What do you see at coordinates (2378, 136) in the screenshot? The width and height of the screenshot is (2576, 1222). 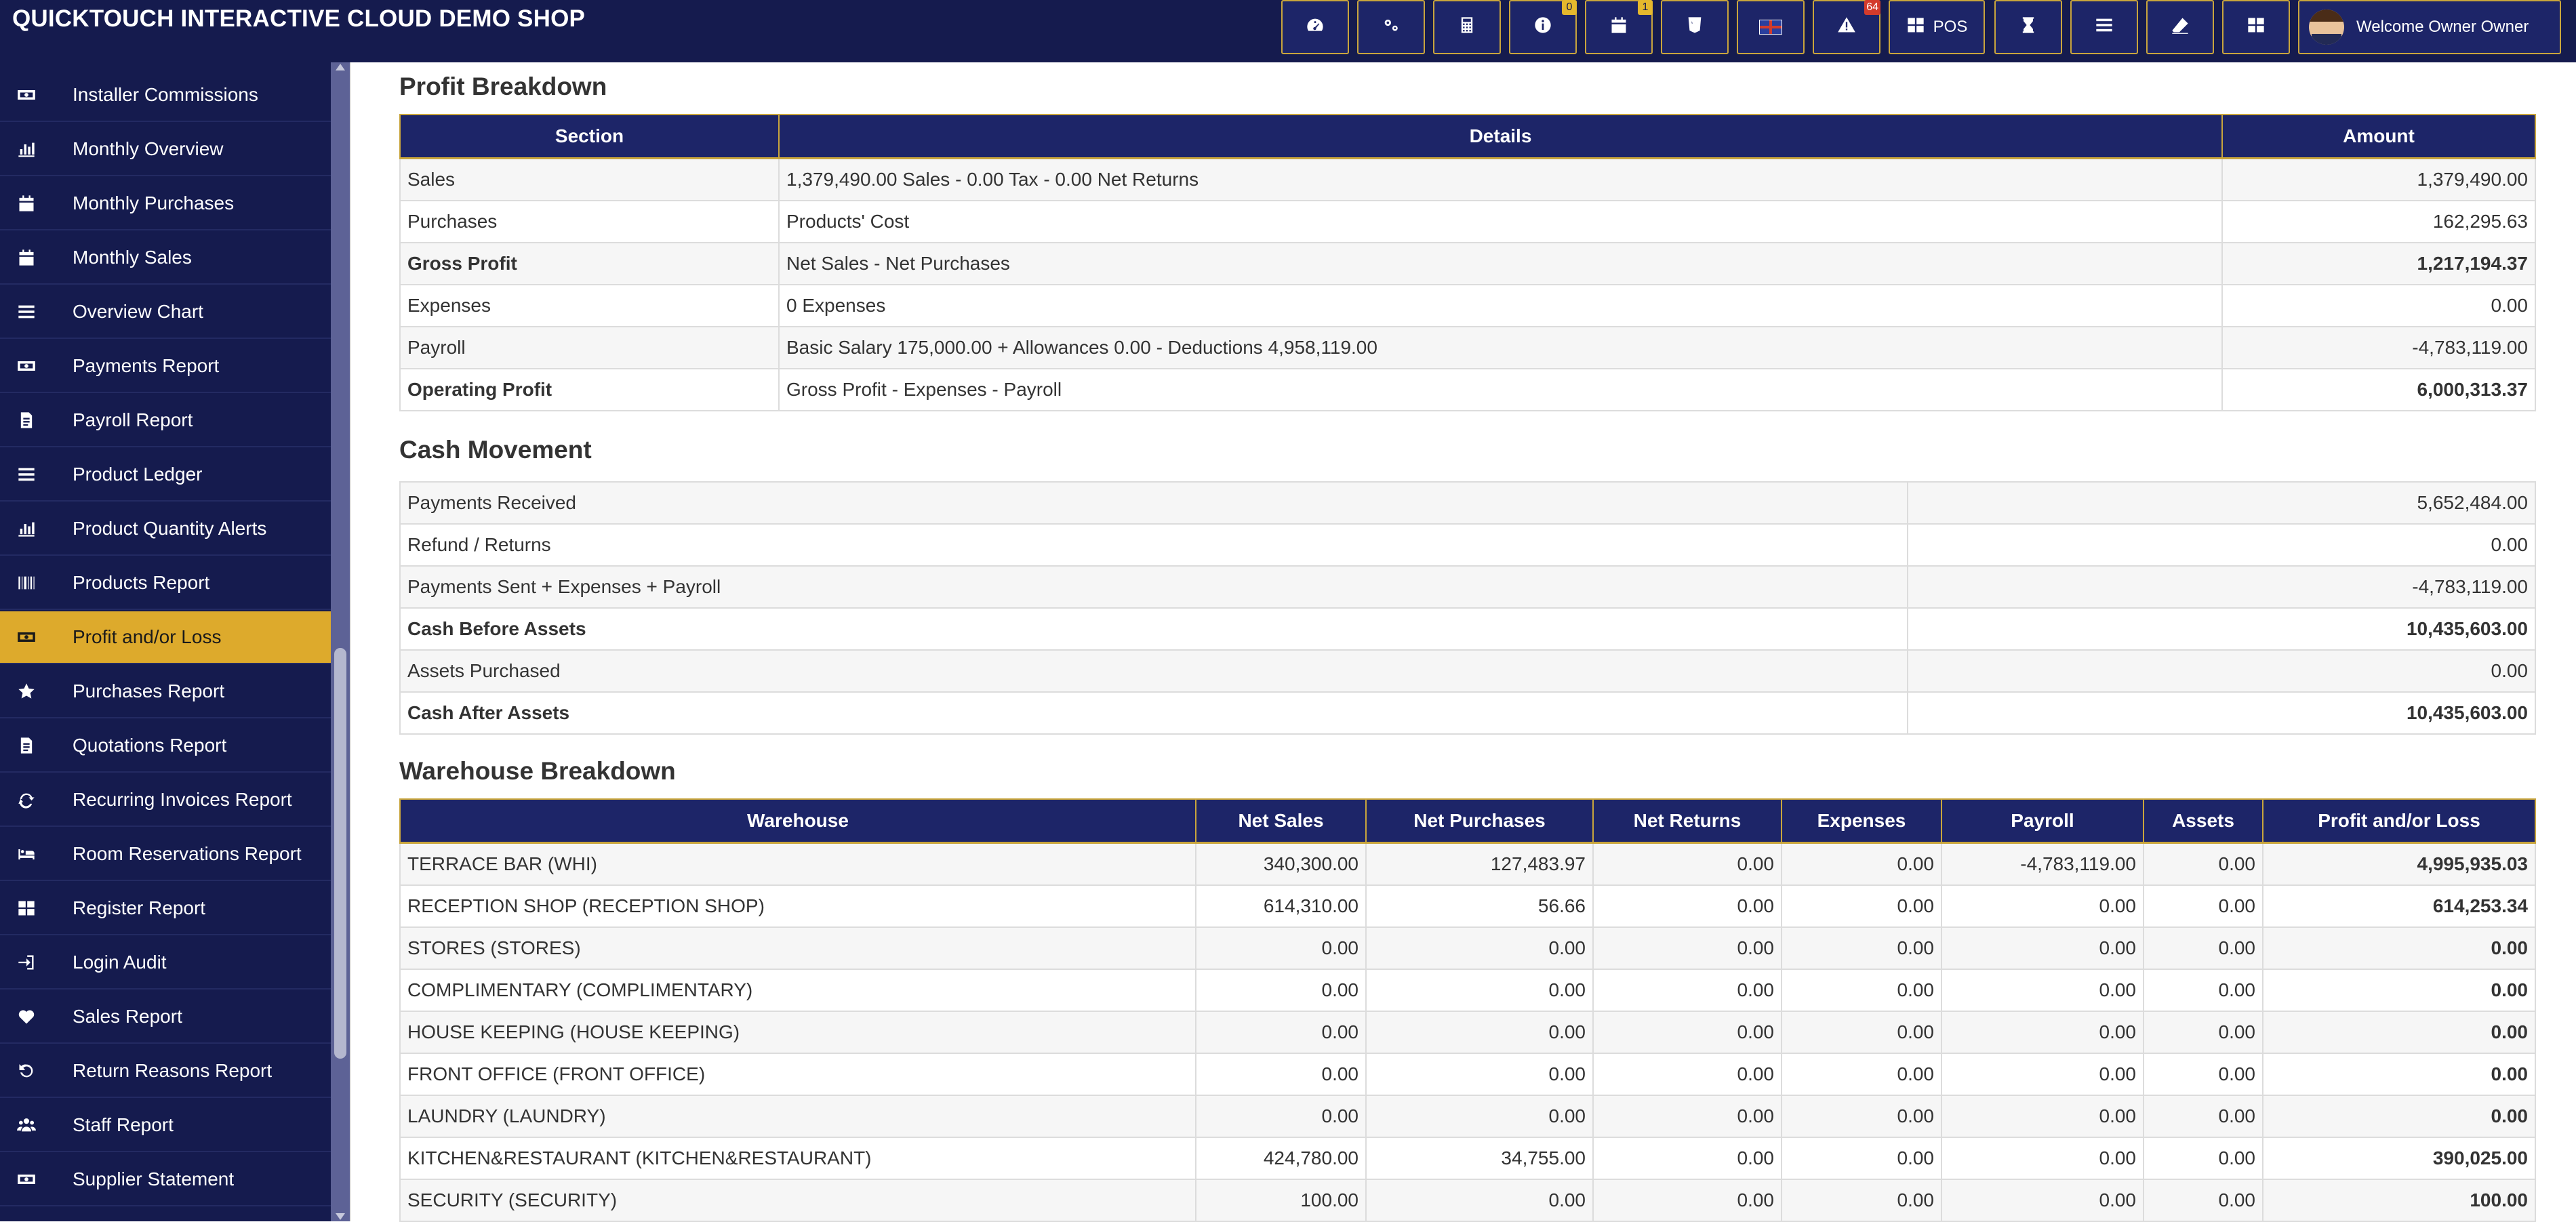 I see `column-header-amount: Amount` at bounding box center [2378, 136].